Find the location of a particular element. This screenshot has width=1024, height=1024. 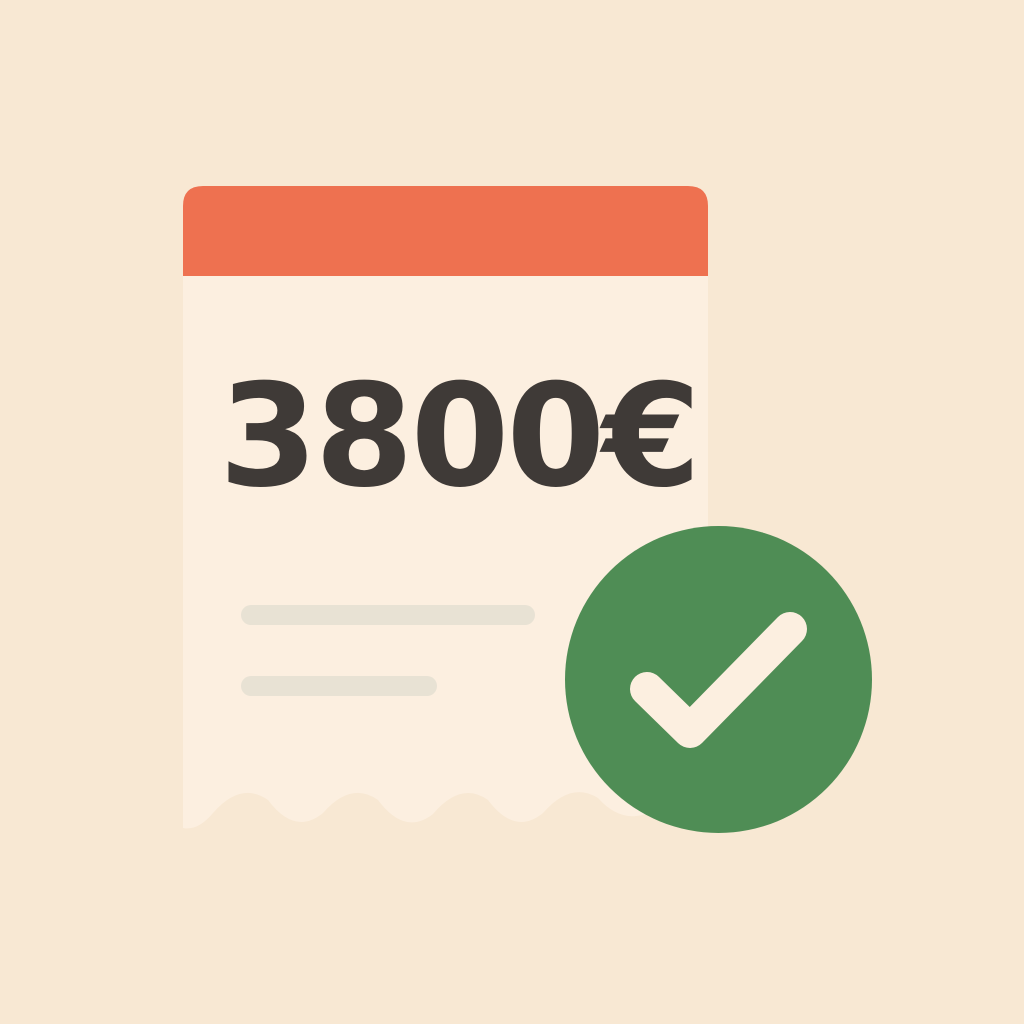

checkmark-icon is located at coordinates (718, 679).